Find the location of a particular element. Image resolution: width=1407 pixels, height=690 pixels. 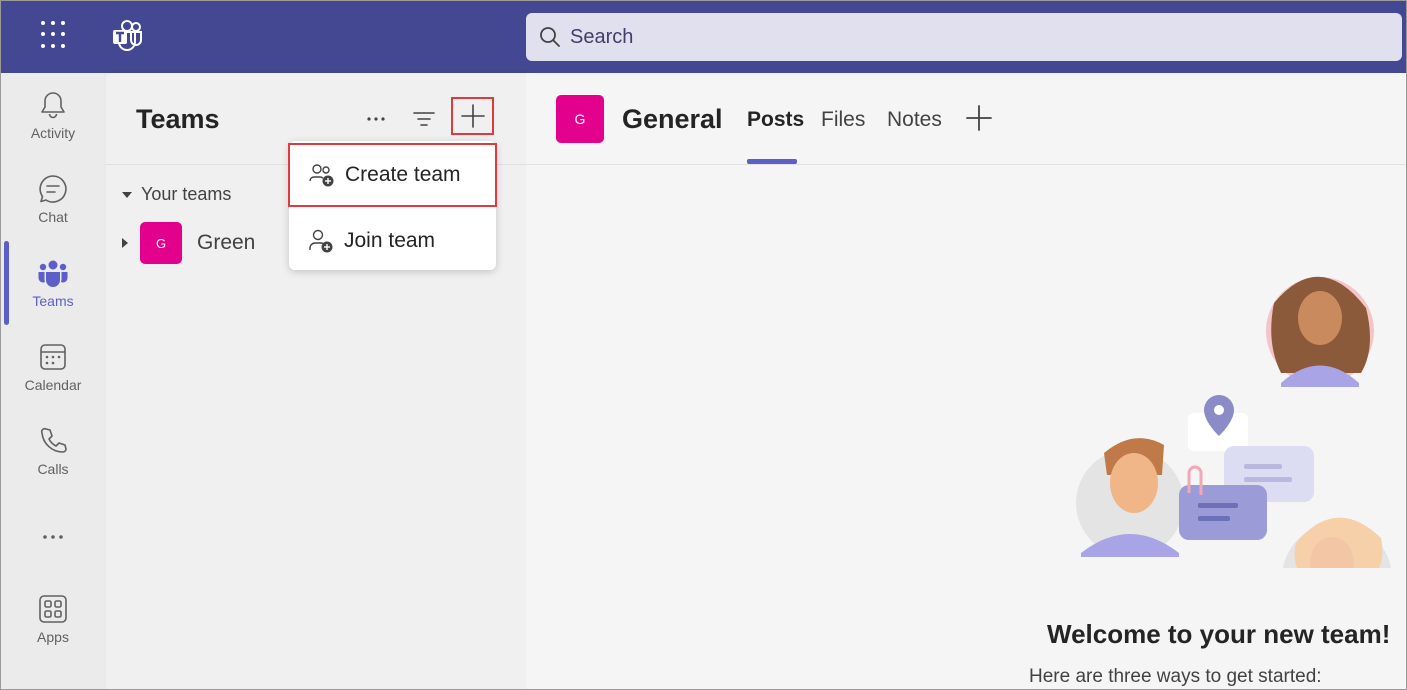

join-or-create-team-button is located at coordinates (472, 116).